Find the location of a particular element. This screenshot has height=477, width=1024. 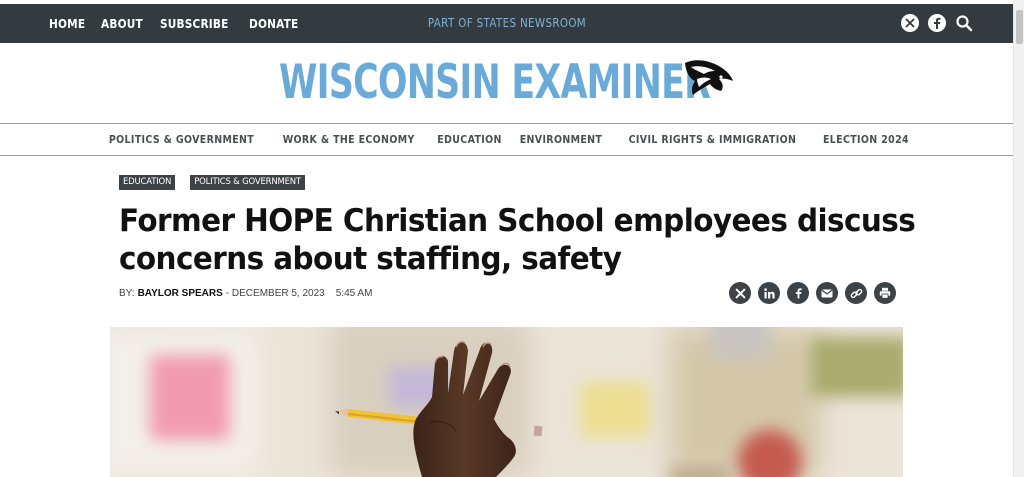

x-icon is located at coordinates (910, 23).